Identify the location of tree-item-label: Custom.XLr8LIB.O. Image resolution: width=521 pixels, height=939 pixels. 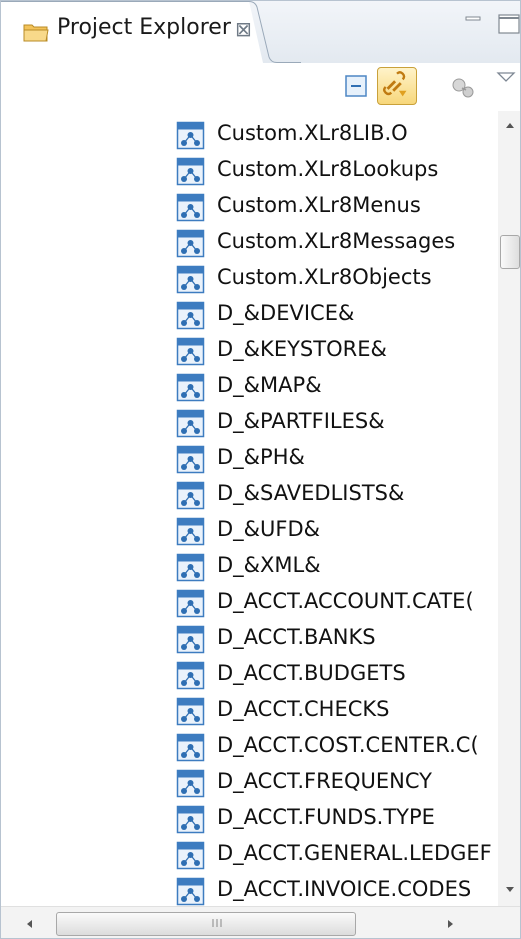
(312, 133).